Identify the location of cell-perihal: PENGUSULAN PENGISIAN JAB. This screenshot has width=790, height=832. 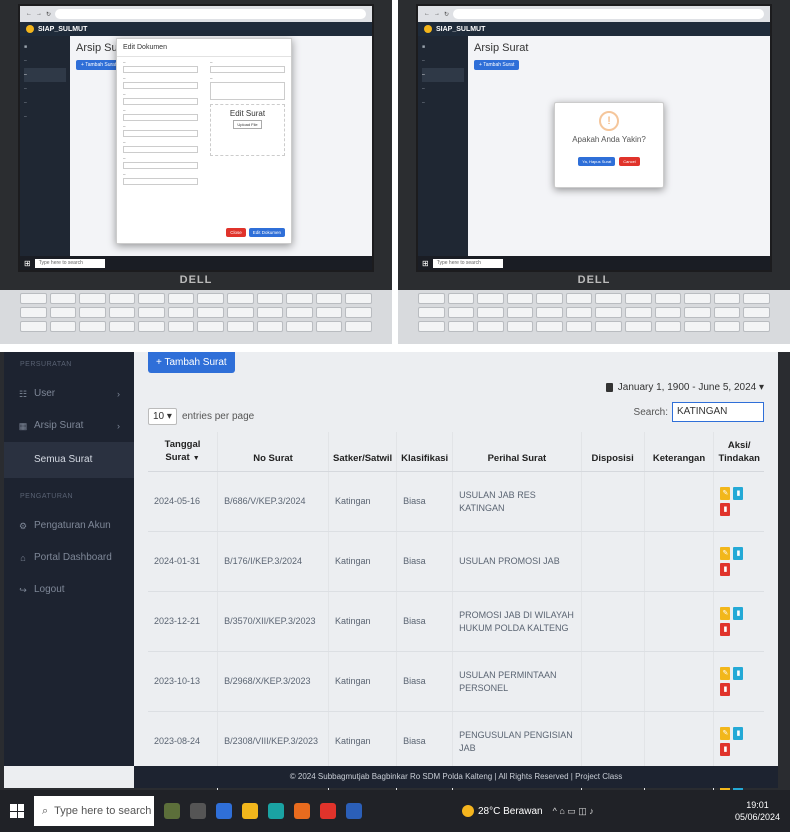
(517, 741).